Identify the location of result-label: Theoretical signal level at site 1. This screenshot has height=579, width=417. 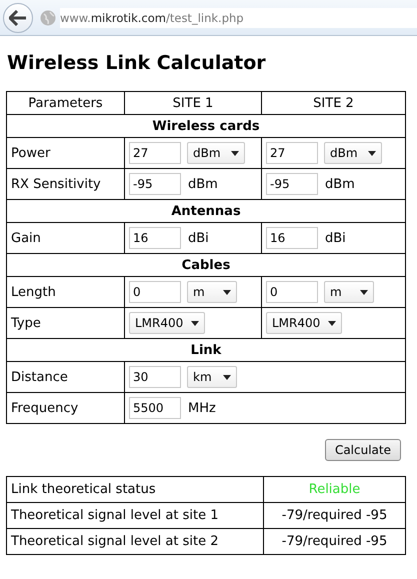
(135, 515).